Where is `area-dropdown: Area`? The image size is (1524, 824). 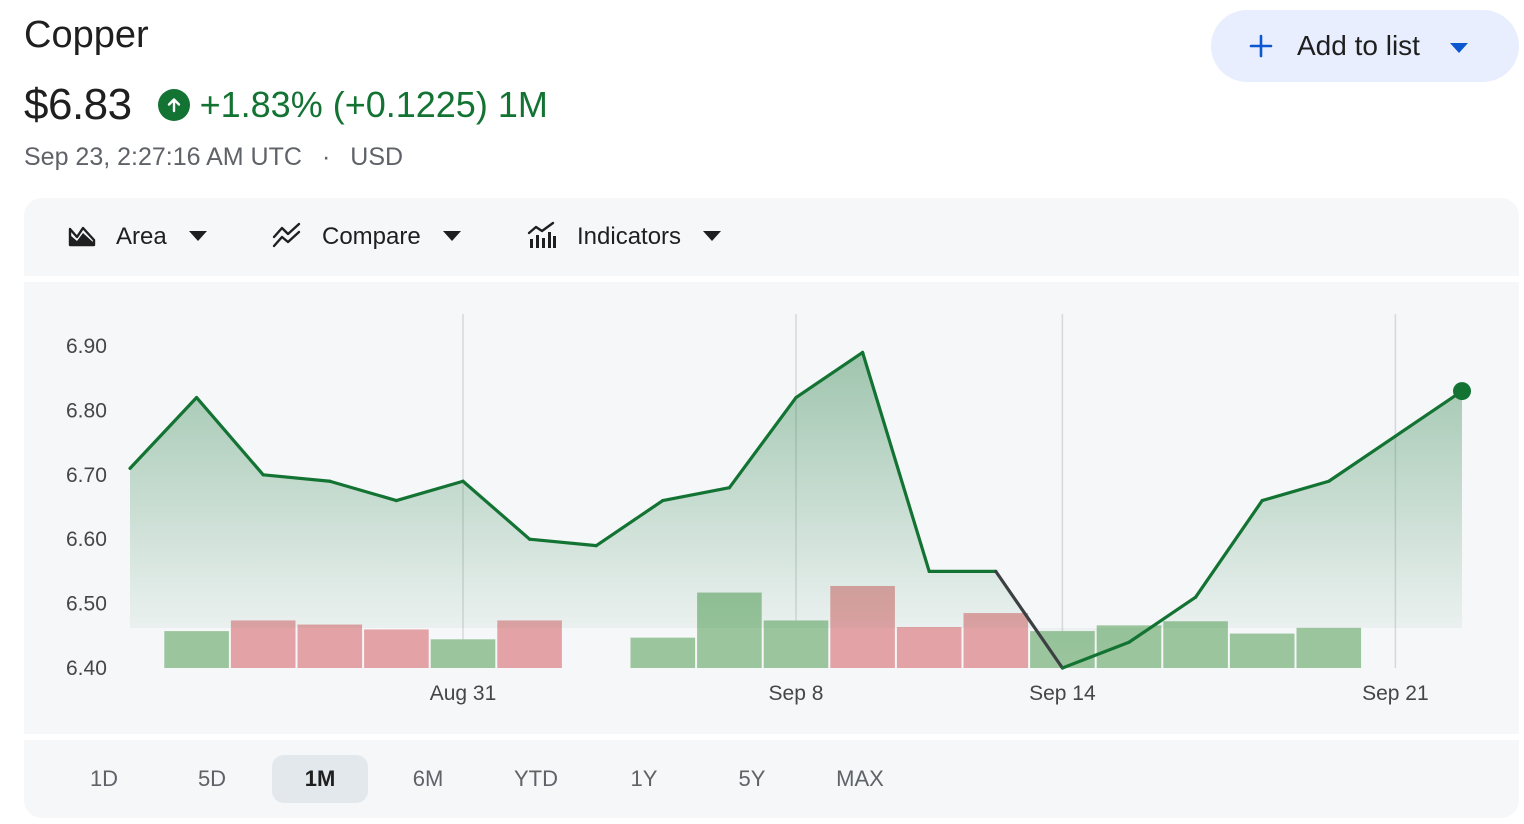
area-dropdown: Area is located at coordinates (137, 237).